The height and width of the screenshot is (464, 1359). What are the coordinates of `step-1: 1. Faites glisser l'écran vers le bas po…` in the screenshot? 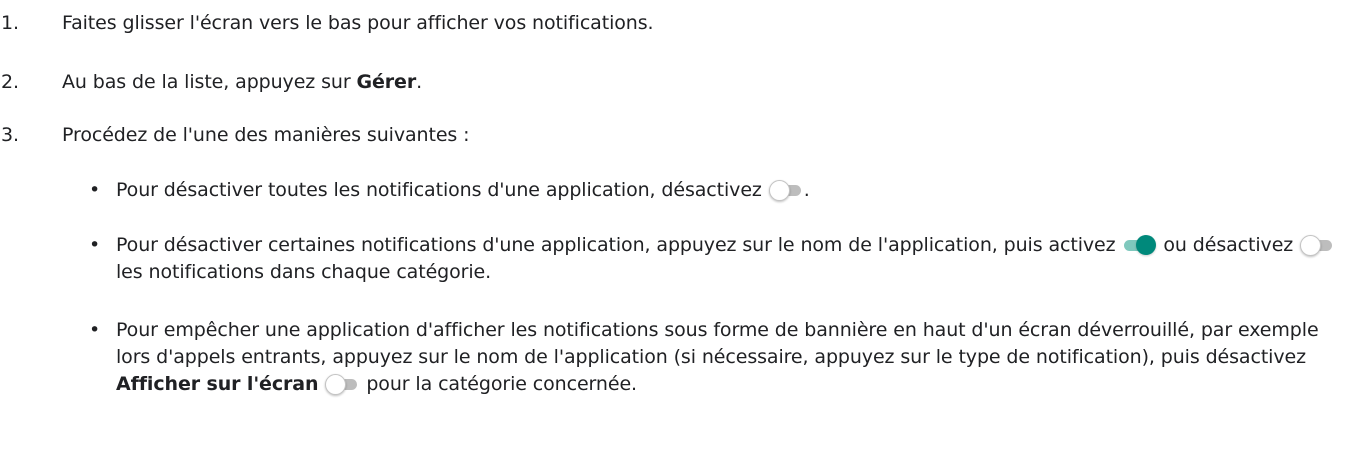 It's located at (679, 23).